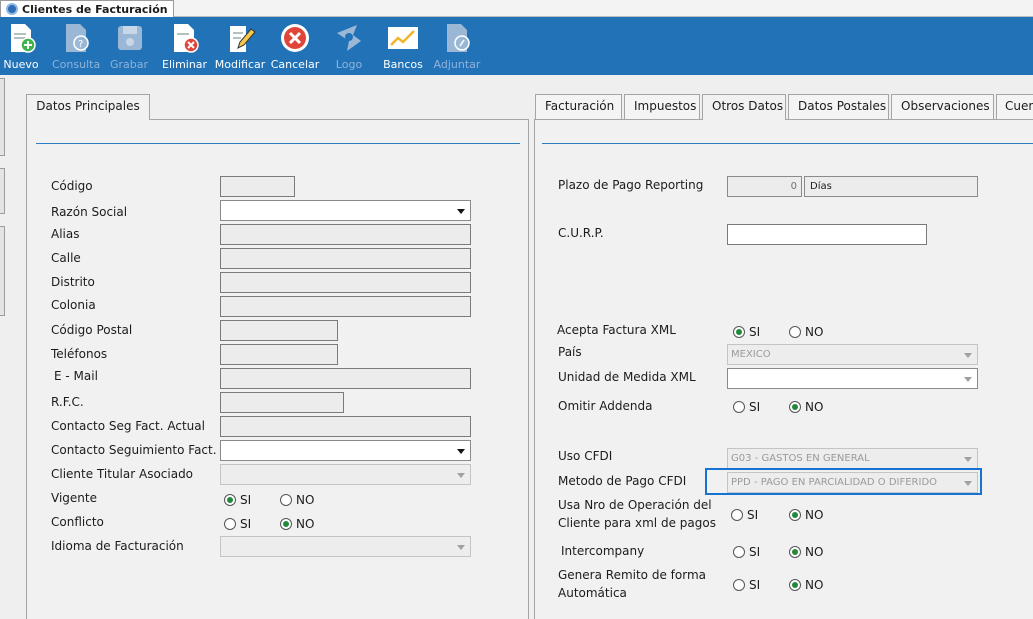 This screenshot has height=619, width=1033. Describe the element at coordinates (129, 46) in the screenshot. I see `save-button: Grabar` at that location.